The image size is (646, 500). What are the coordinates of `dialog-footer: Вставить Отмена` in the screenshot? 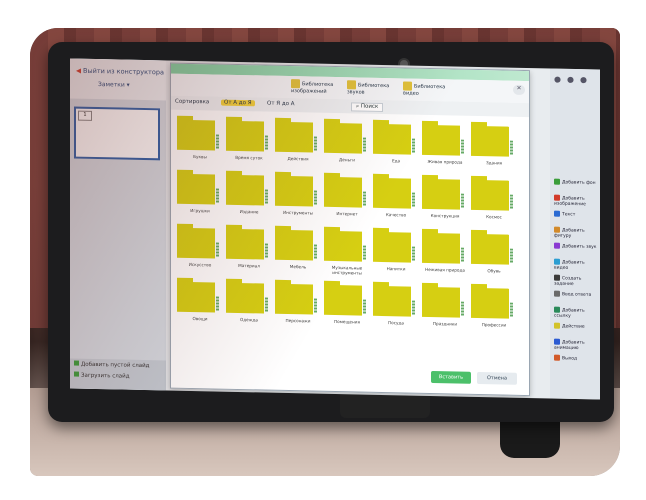 It's located at (479, 379).